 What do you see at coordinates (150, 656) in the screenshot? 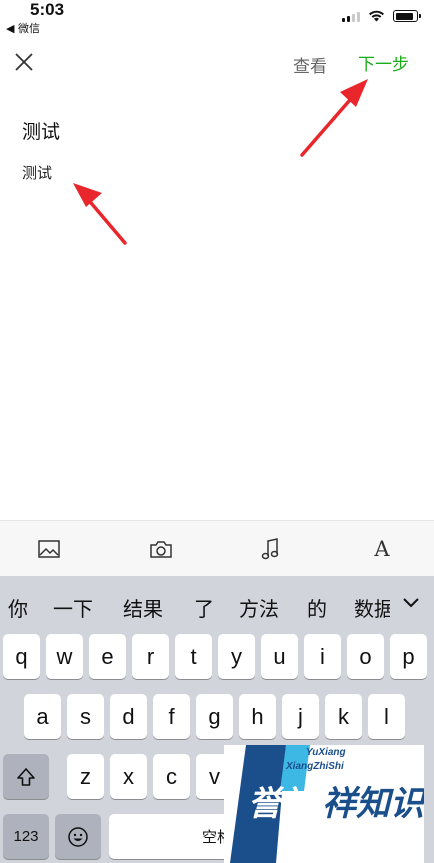
I see `key-r: r` at bounding box center [150, 656].